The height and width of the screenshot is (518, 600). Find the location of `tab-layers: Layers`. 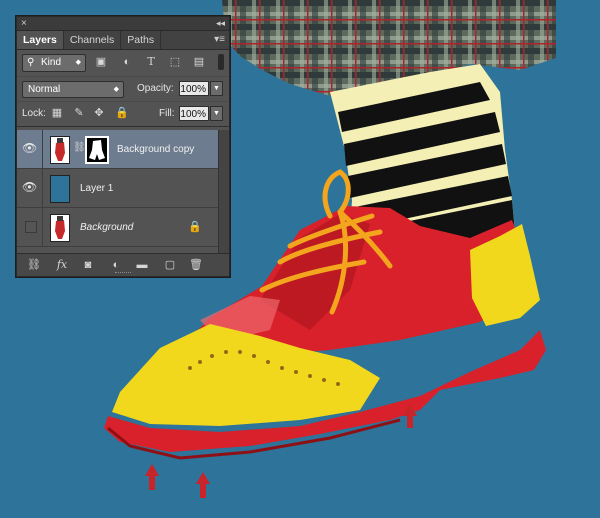

tab-layers: Layers is located at coordinates (40, 40).